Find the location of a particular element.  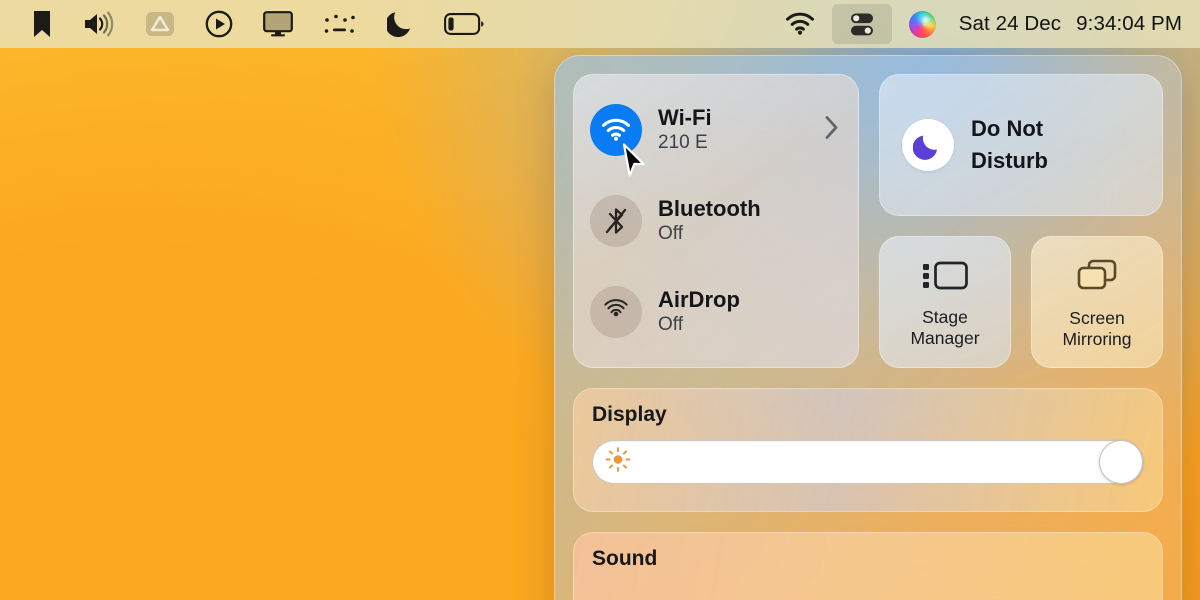

wifi-title: Wi-Fi is located at coordinates (685, 118).